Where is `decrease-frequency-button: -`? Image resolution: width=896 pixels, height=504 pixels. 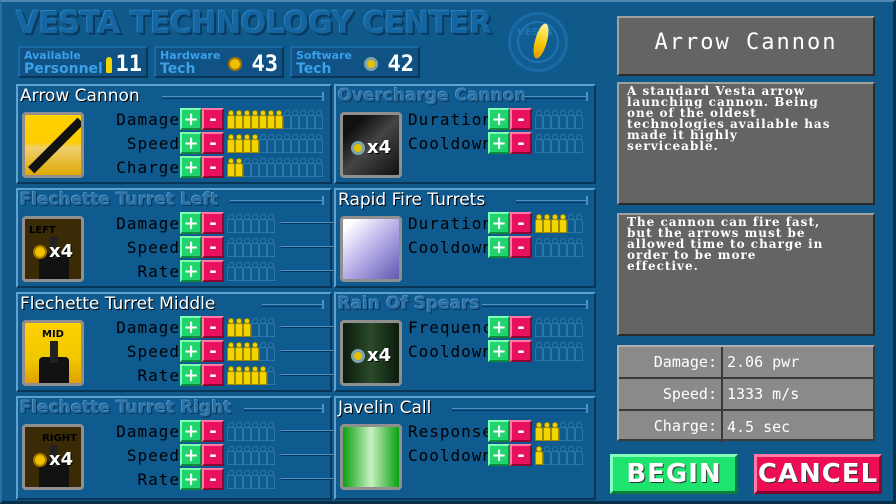 decrease-frequency-button: - is located at coordinates (521, 327).